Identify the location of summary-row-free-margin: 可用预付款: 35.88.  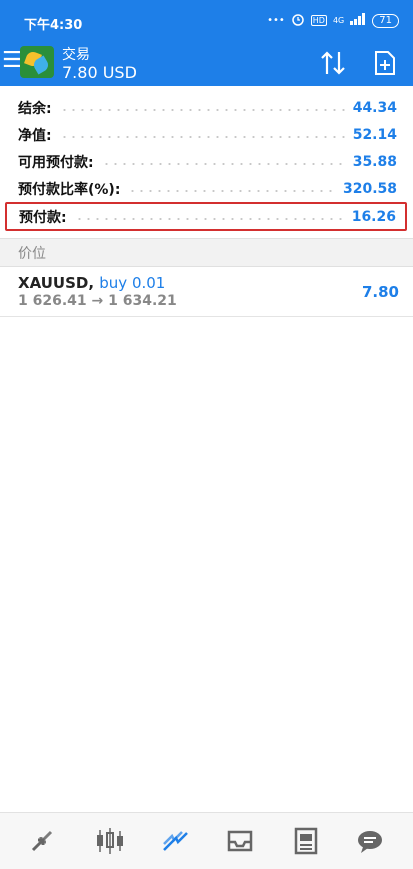
(206, 161).